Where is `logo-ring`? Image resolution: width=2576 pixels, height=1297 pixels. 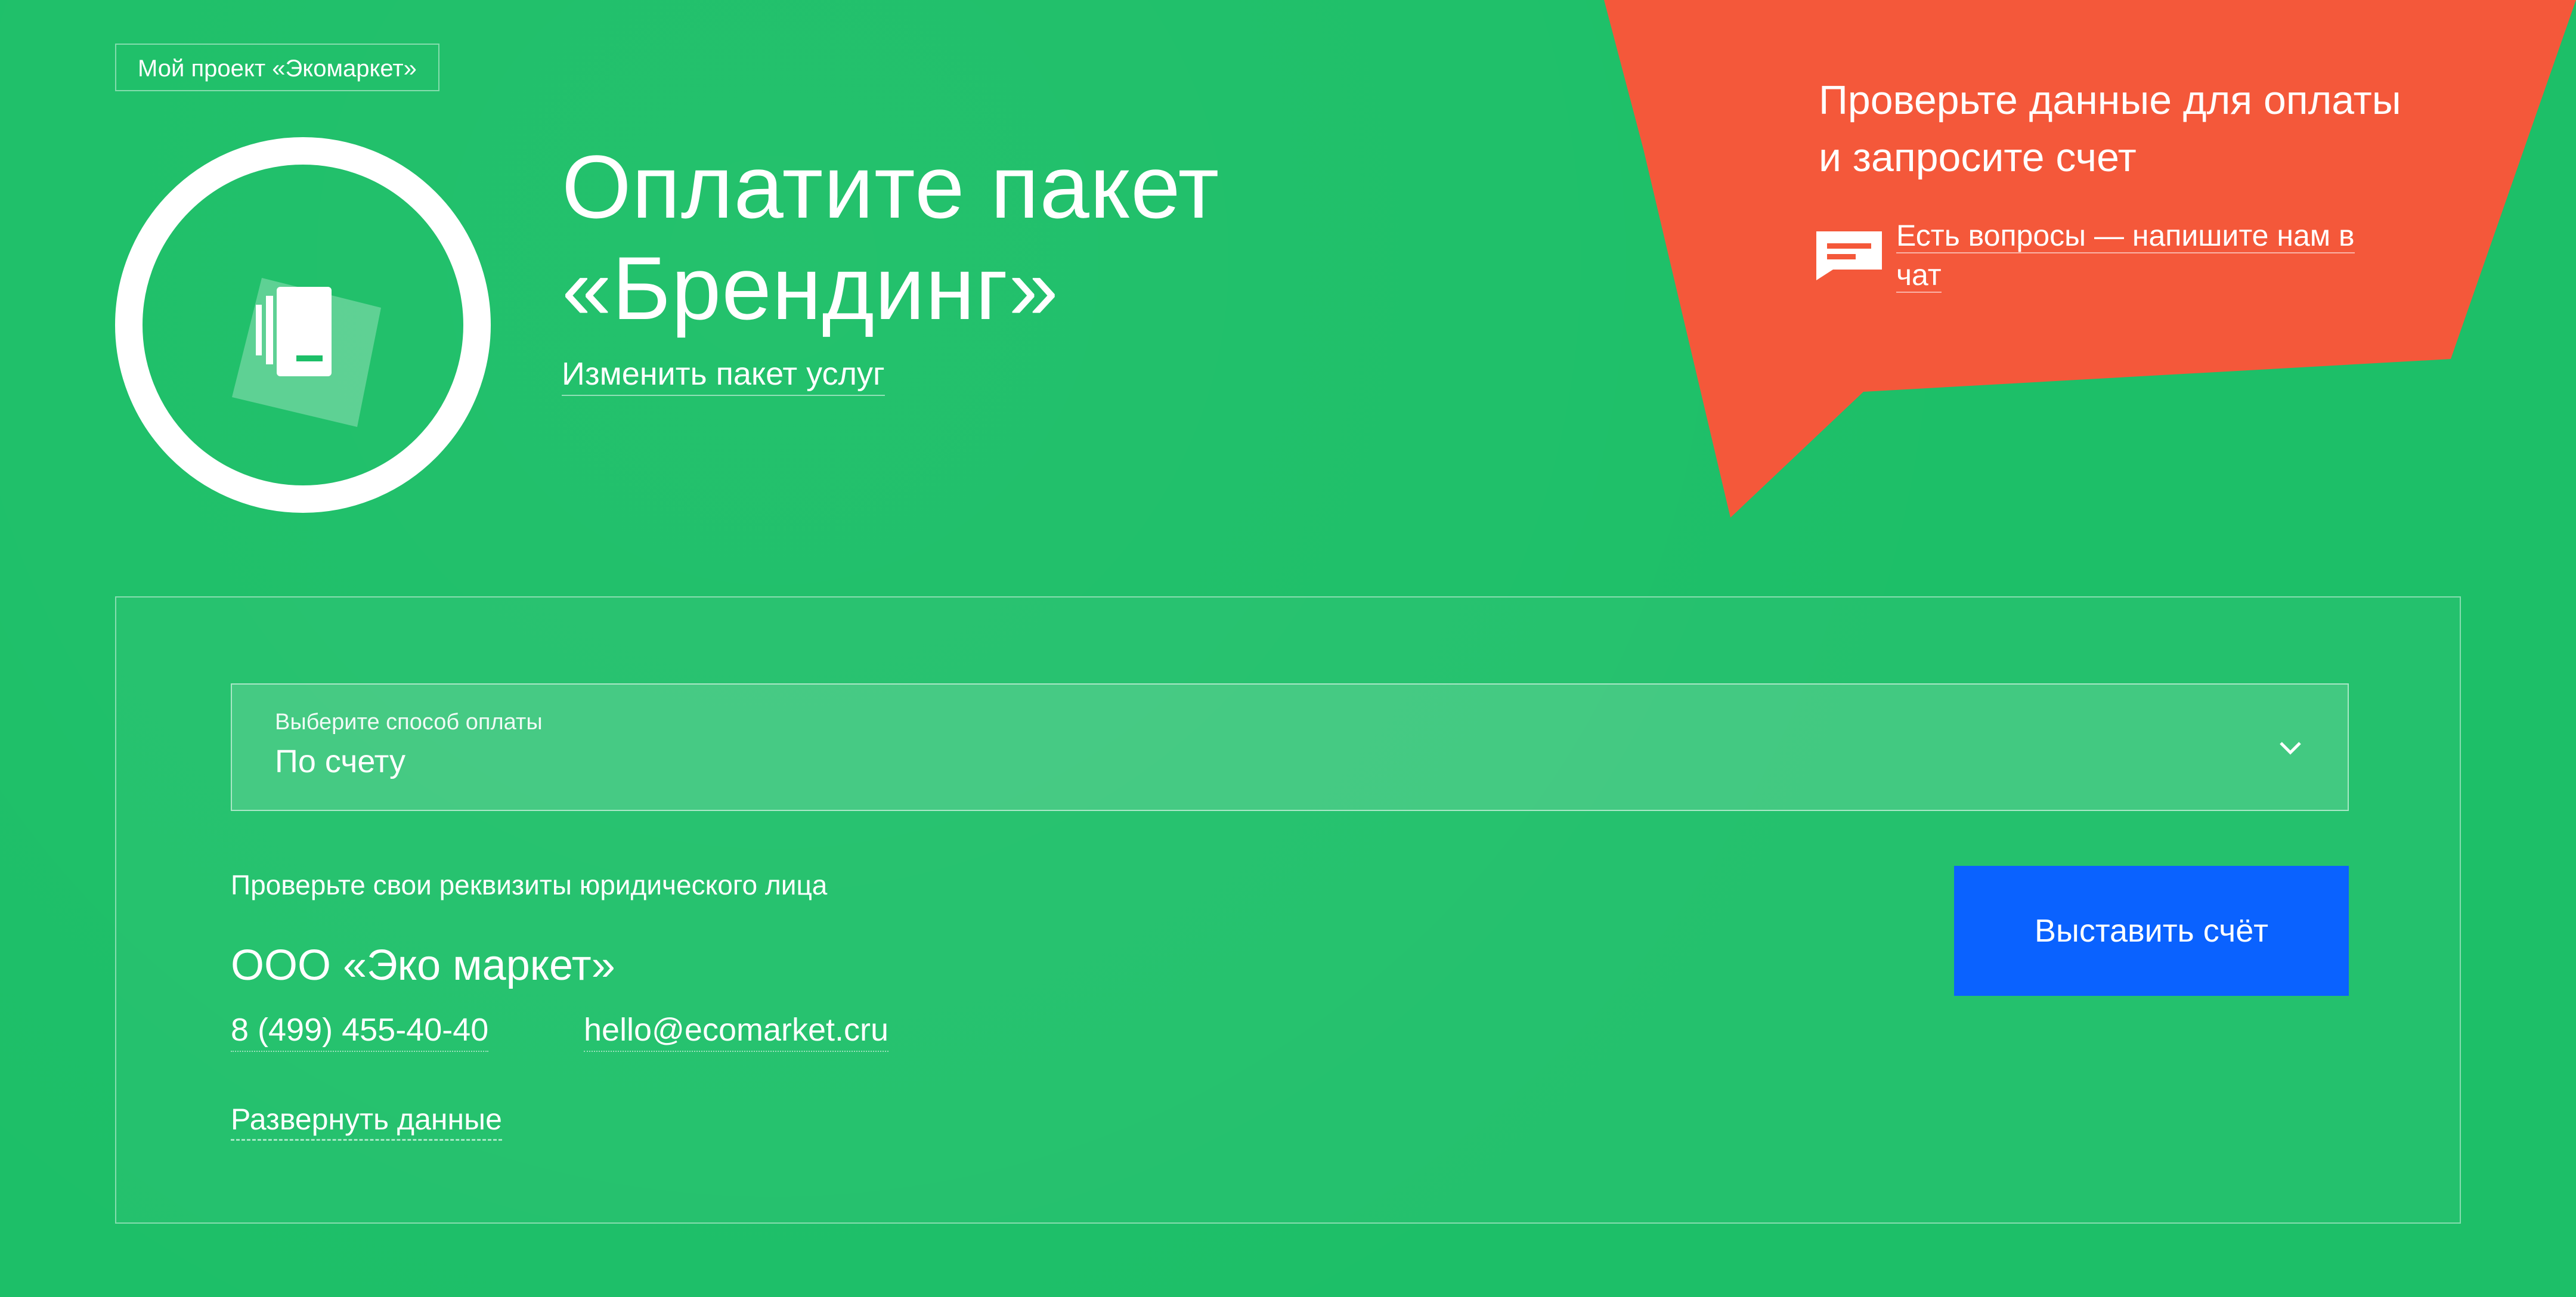 logo-ring is located at coordinates (303, 325).